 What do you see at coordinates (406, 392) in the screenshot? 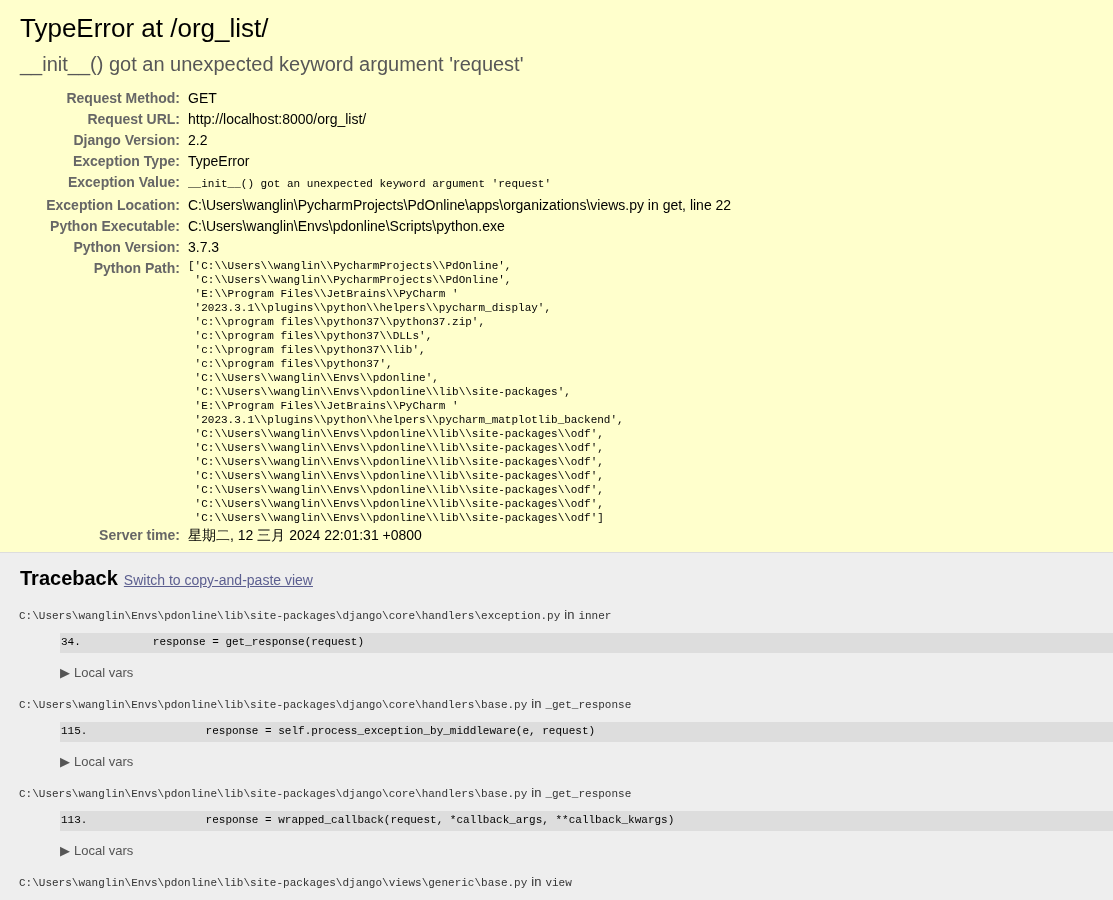
I see `python-path-listing: ['C:\\Users\\wanglin\\PycharmProjects\\PdOnline', 'C:\\Users\\wanglin\\PycharmProjects\\PdOnline', 'E:\\Program Files\\JetBrains\\PyCharm ' '2023.3.1\\plugins\\python\\helpers\\pycharm_display', 'c:\\program files\\python37\\python37.zip', 'c:\\program files\\python37\\DLLs', 'c:\\program files\\python37\\lib', 'c:\\program files\\python37', 'C:\\Users\\wanglin\\Envs\\pdonline', 'C:\\Users\\wanglin\\Envs\\pdonline\\lib\\site-packages', 'E:\\Program Files\\JetBrains\\PyCharm ' '2023.3.1\\plugins\\python\\helpers\\pycharm_matplotlib_backend', 'C:\\Users\\wanglin\\Envs\\pdonline\\lib\\site-packages\\odf', 'C:\\Users\\wanglin\\Envs\\pdonline\\lib\\site-packages\\odf', 'C:\\Users\\wanglin\\Envs\\pdonline\\lib\\site-packages\\odf', 'C:\\Users\\wanglin\\Envs\\pdonline\\lib\\site-packages\\odf', 'C:\\Users\\wanglin\\Envs\\pdonline\\lib\\site-packages\\odf', 'C:\\Users\\wanglin\\Envs\\pdonline\\lib\\site-packages\\odf', 'C:\\Users\\wanglin\\Envs\\pdonline\\lib\\site-packages\\odf']` at bounding box center [406, 392].